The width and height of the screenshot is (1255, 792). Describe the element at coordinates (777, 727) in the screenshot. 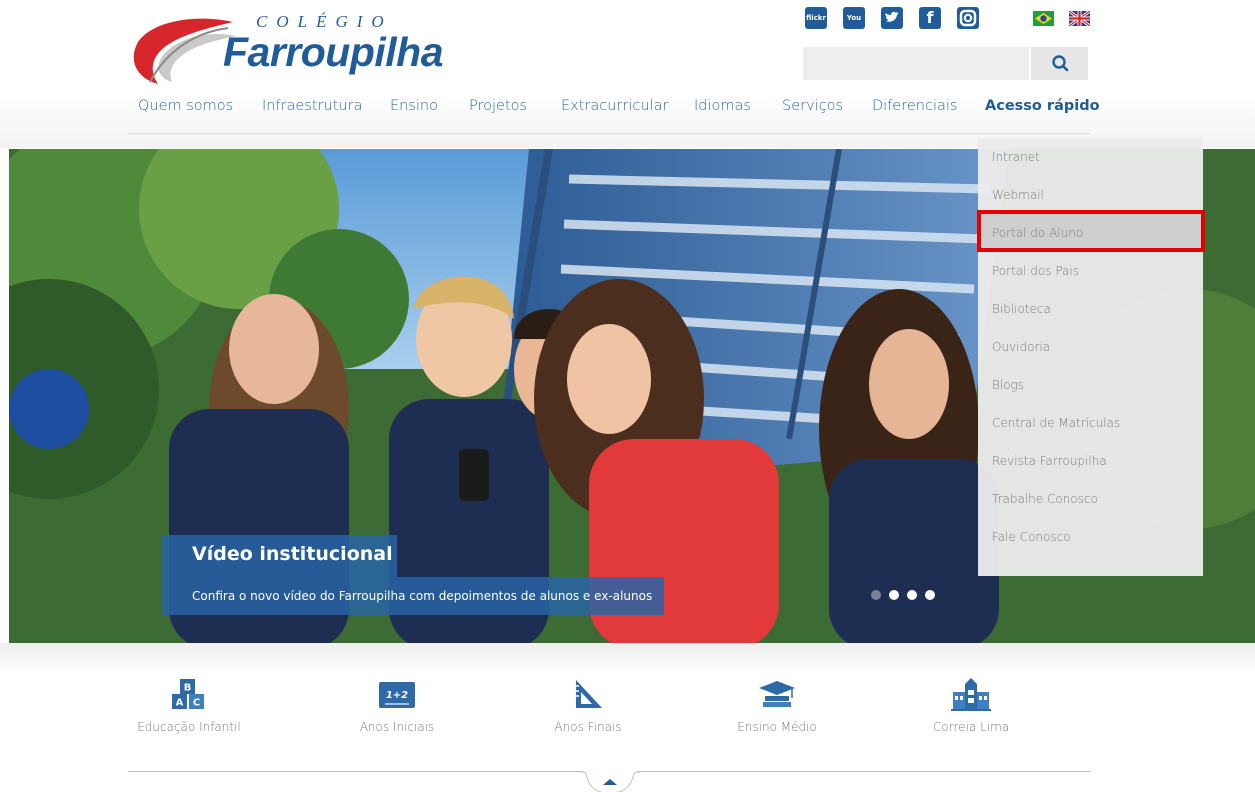

I see `segment-label: Ensino Médio` at that location.